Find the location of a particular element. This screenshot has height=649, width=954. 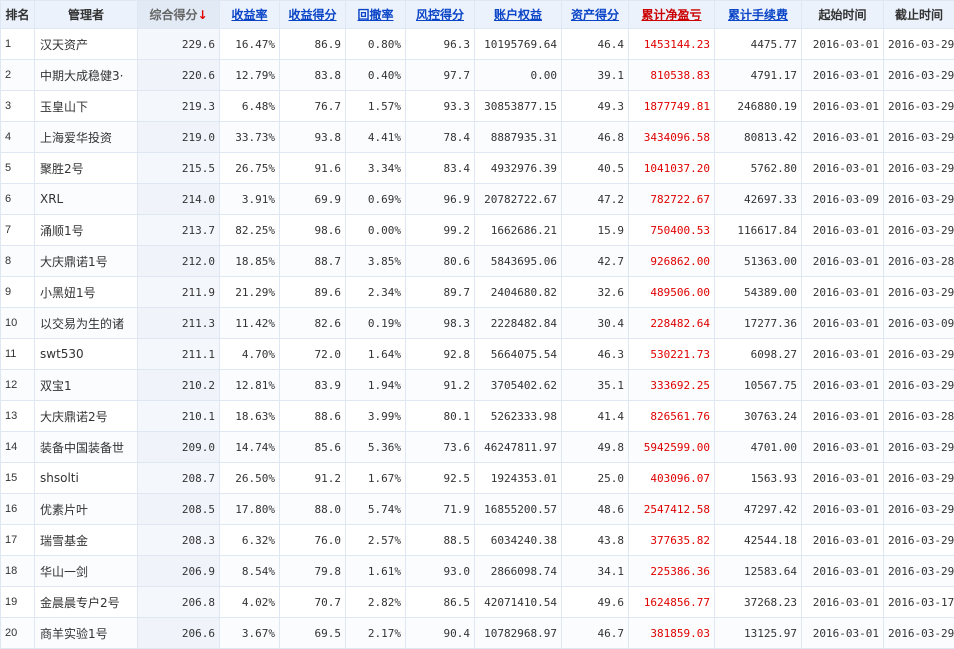

cum-pnl-cell: 333692.25 is located at coordinates (672, 385).